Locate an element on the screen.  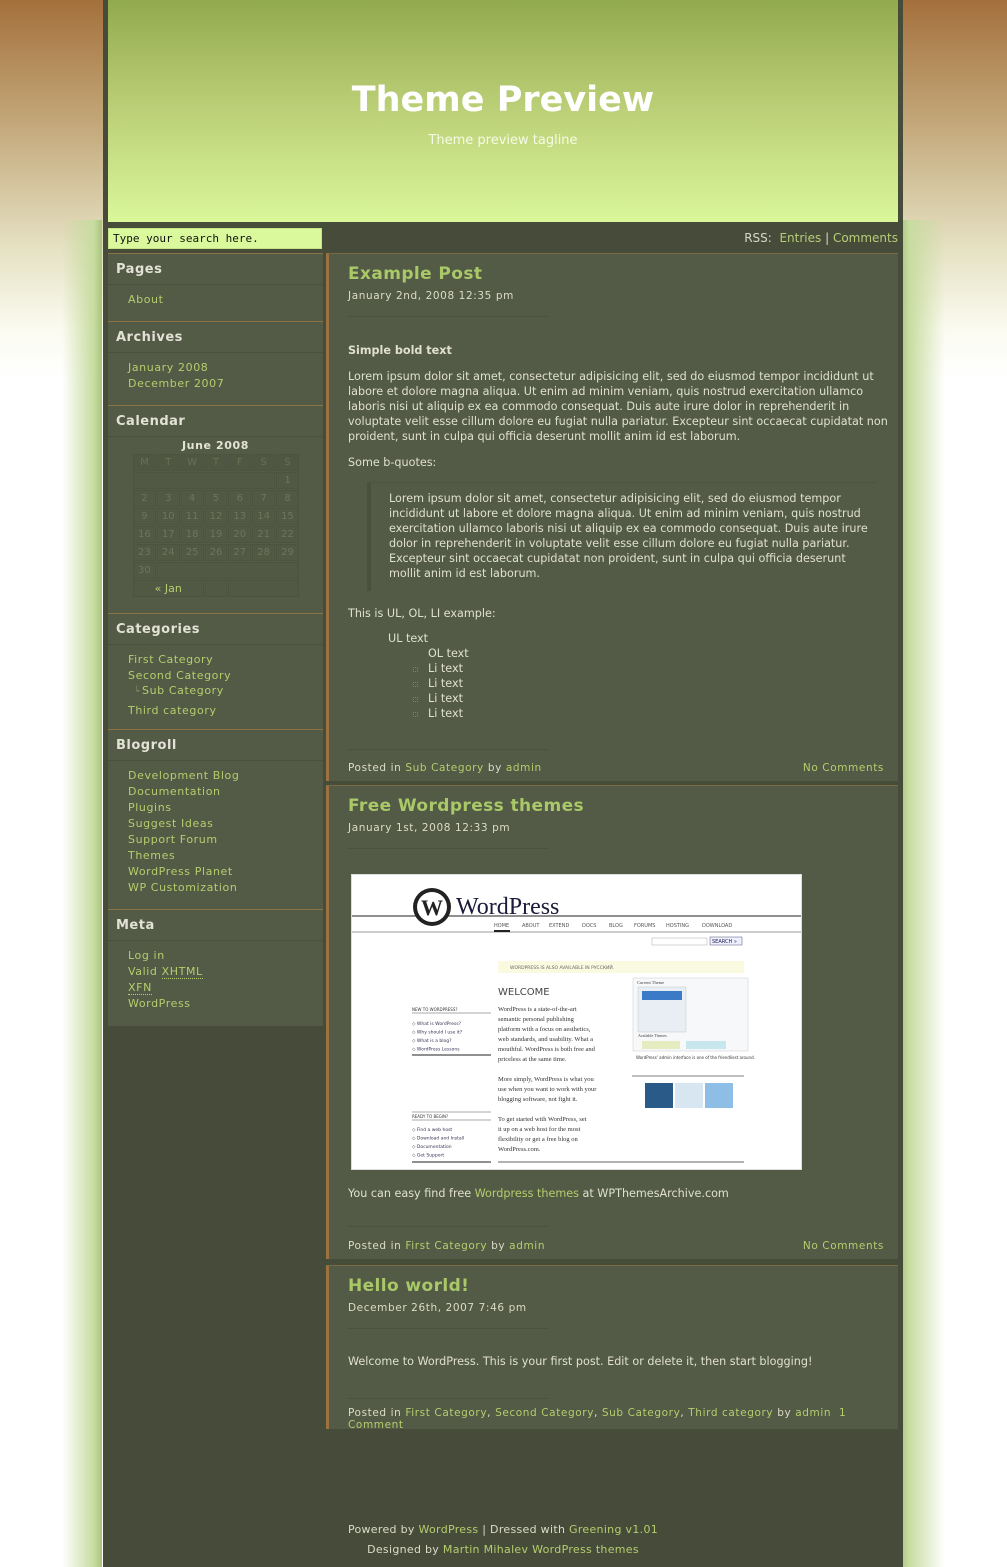
posted-in-label: Posted in is located at coordinates (375, 1246).